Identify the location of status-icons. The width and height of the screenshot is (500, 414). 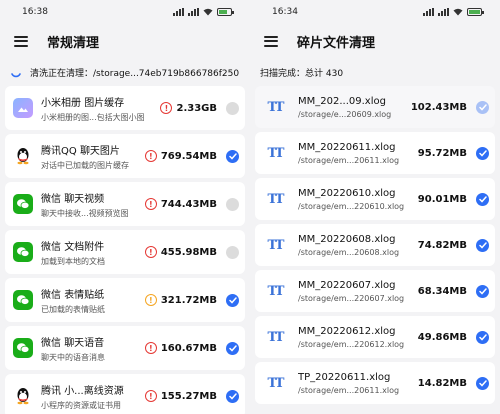
(453, 12).